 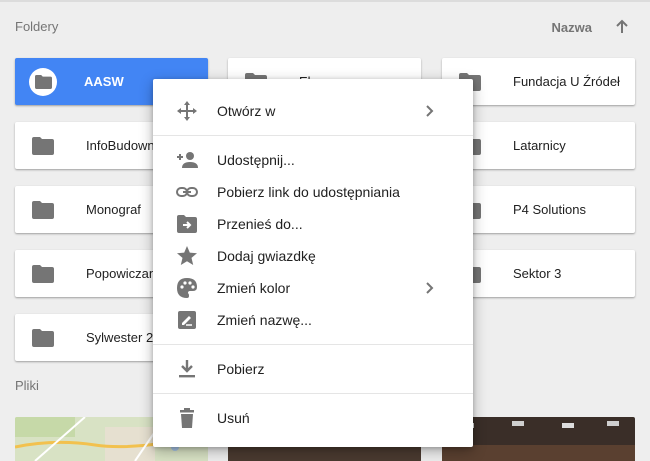 What do you see at coordinates (187, 224) in the screenshot?
I see `move-to-folder-icon` at bounding box center [187, 224].